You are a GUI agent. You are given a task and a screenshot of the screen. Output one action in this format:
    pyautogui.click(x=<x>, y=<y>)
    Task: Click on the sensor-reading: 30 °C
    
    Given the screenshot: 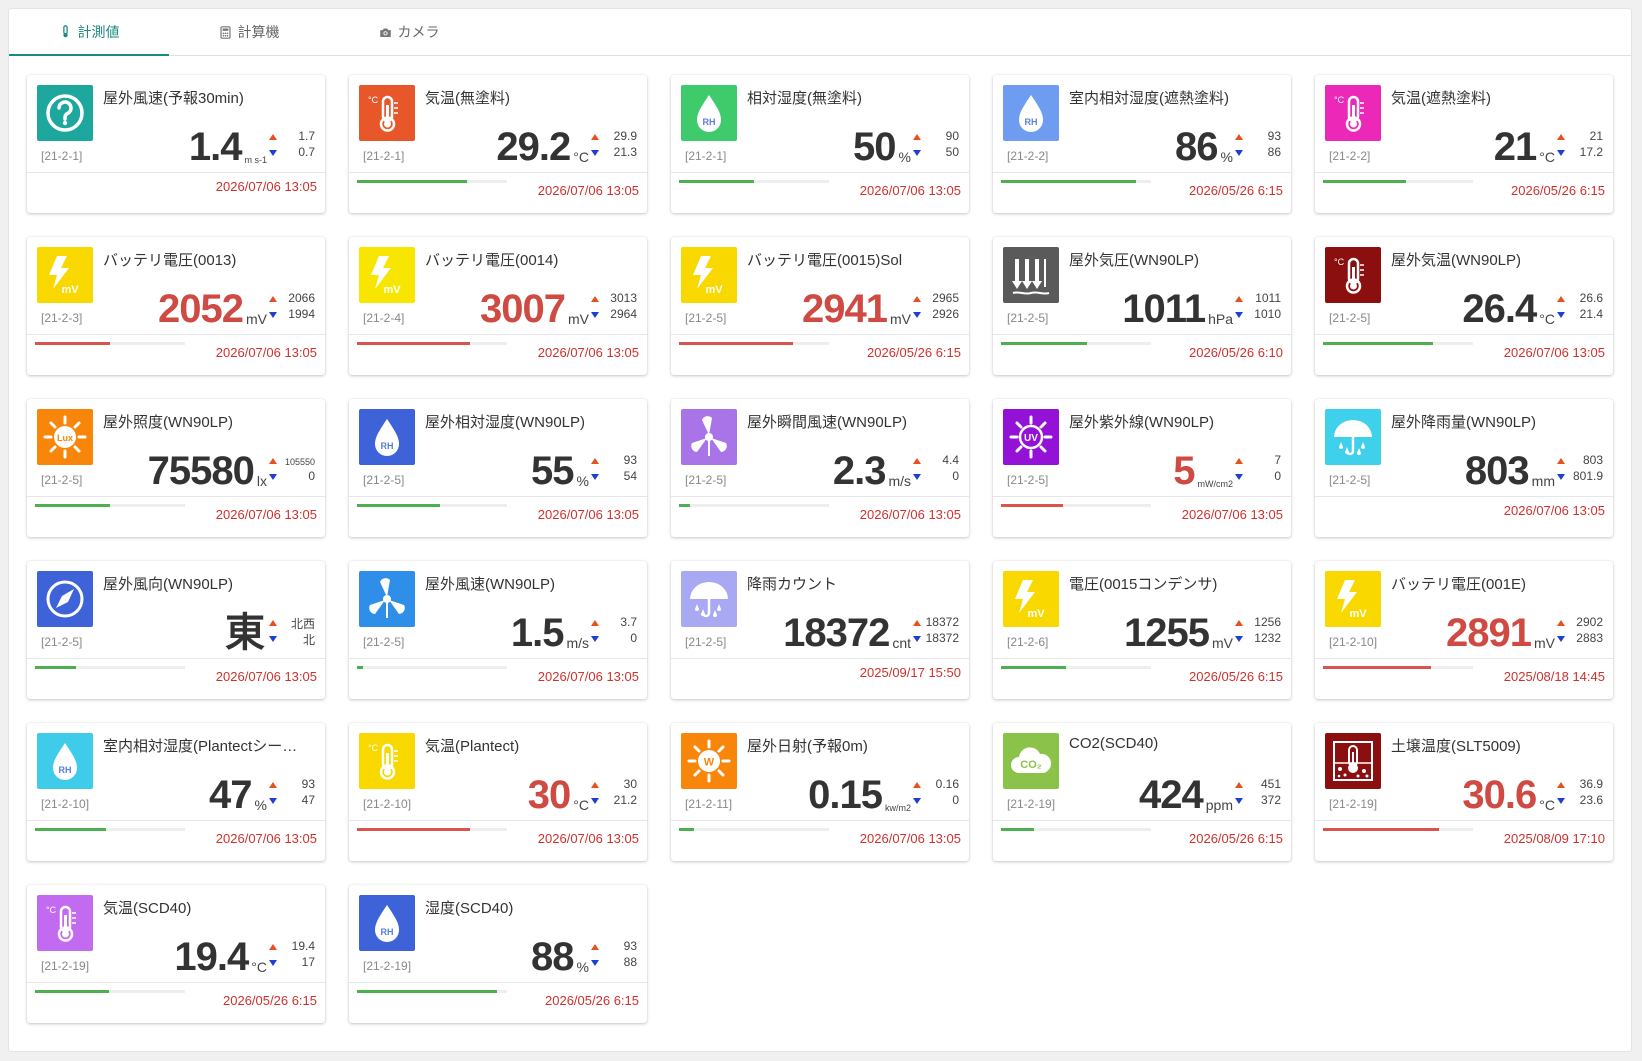 What is the action you would take?
    pyautogui.click(x=558, y=793)
    